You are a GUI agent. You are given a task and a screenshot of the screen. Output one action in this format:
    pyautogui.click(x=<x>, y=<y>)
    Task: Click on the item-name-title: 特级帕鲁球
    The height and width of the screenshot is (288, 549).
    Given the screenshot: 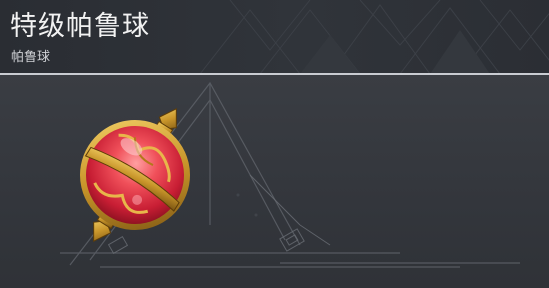 What is the action you would take?
    pyautogui.click(x=80, y=26)
    